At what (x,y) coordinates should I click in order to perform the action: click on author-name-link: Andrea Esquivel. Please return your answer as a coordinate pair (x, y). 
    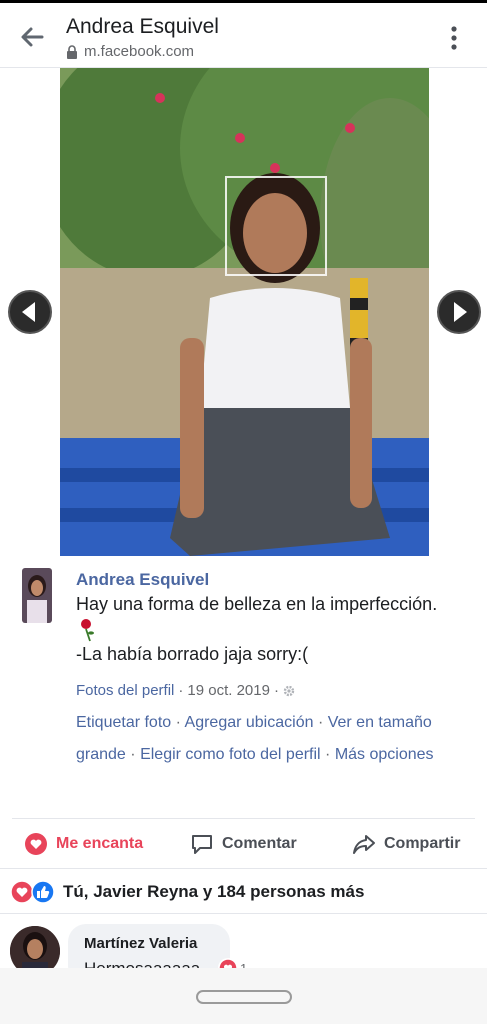
    Looking at the image, I should click on (142, 580).